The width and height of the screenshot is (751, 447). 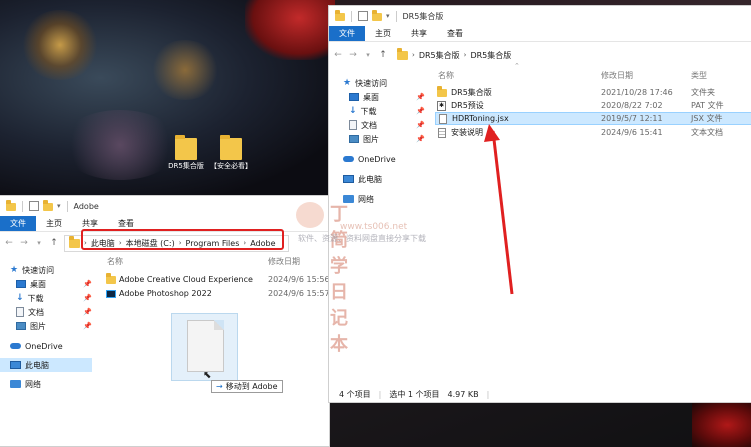 I want to click on file-row: Adobe Photoshop 2022 2024/9/6 15:57, so click(x=218, y=293).